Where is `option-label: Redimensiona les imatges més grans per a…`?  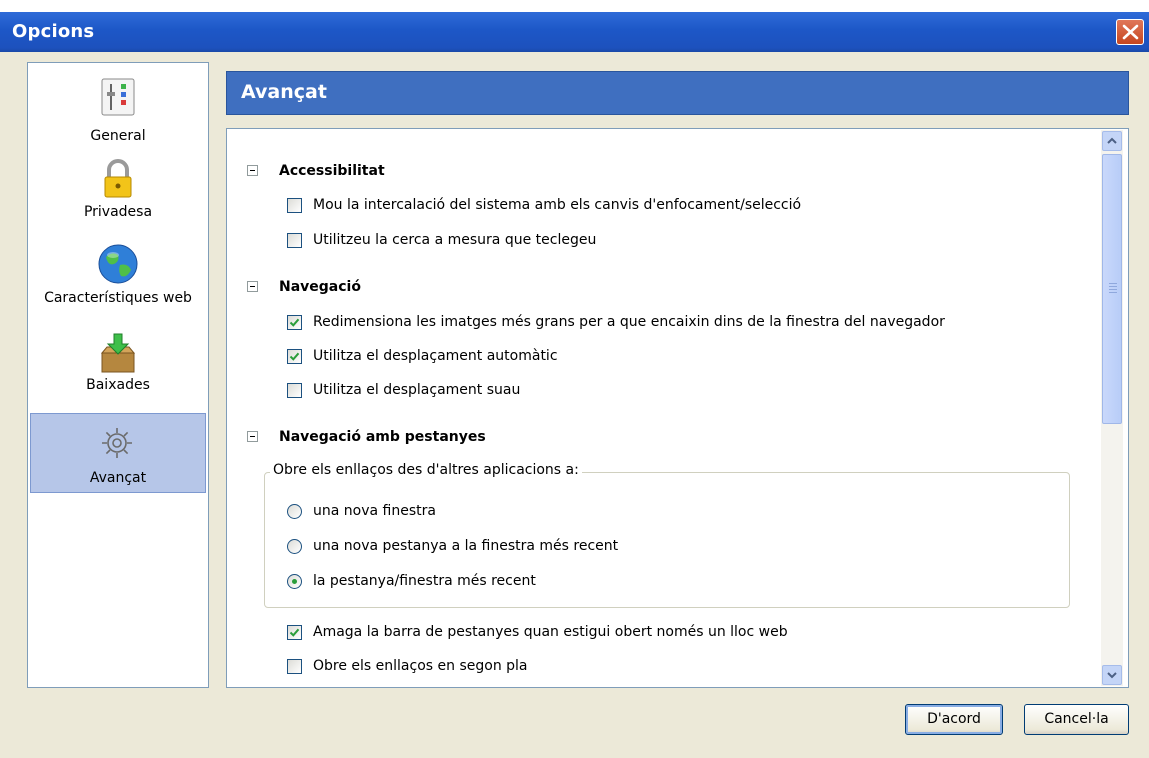 option-label: Redimensiona les imatges més grans per a… is located at coordinates (629, 322).